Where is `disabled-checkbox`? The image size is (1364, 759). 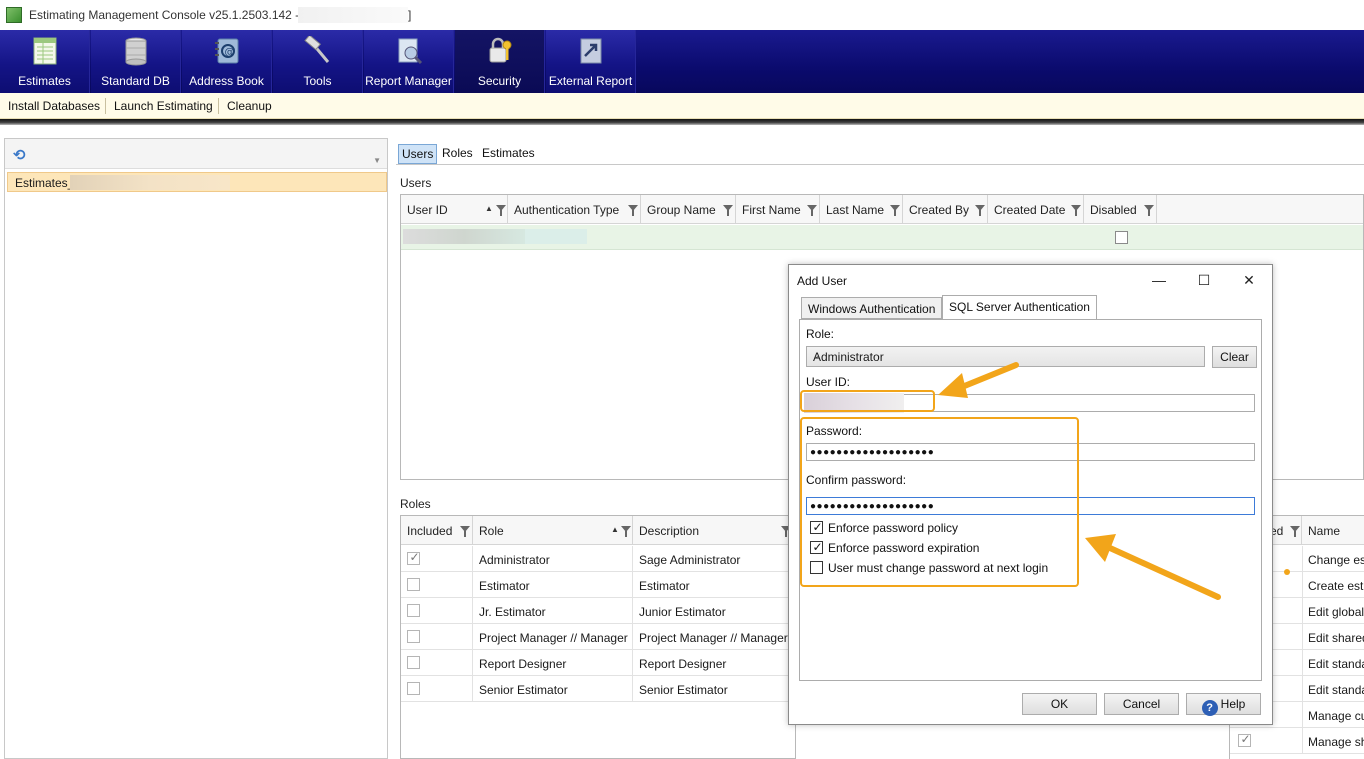 disabled-checkbox is located at coordinates (1121, 237).